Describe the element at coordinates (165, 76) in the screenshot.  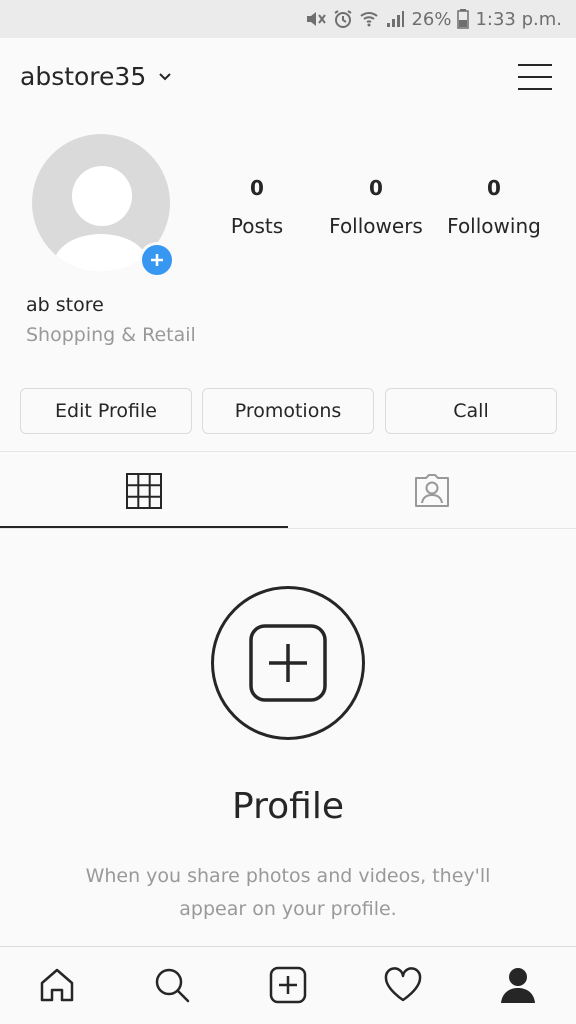
I see `chevron-down-icon` at that location.